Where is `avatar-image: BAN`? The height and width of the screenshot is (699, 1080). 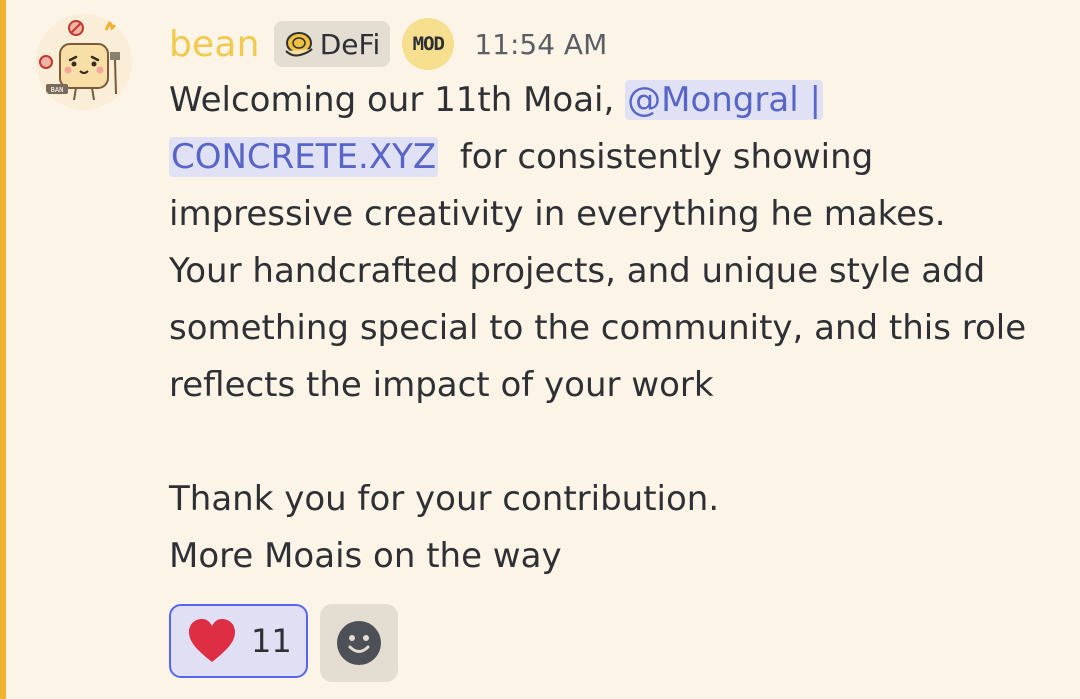 avatar-image: BAN is located at coordinates (84, 62).